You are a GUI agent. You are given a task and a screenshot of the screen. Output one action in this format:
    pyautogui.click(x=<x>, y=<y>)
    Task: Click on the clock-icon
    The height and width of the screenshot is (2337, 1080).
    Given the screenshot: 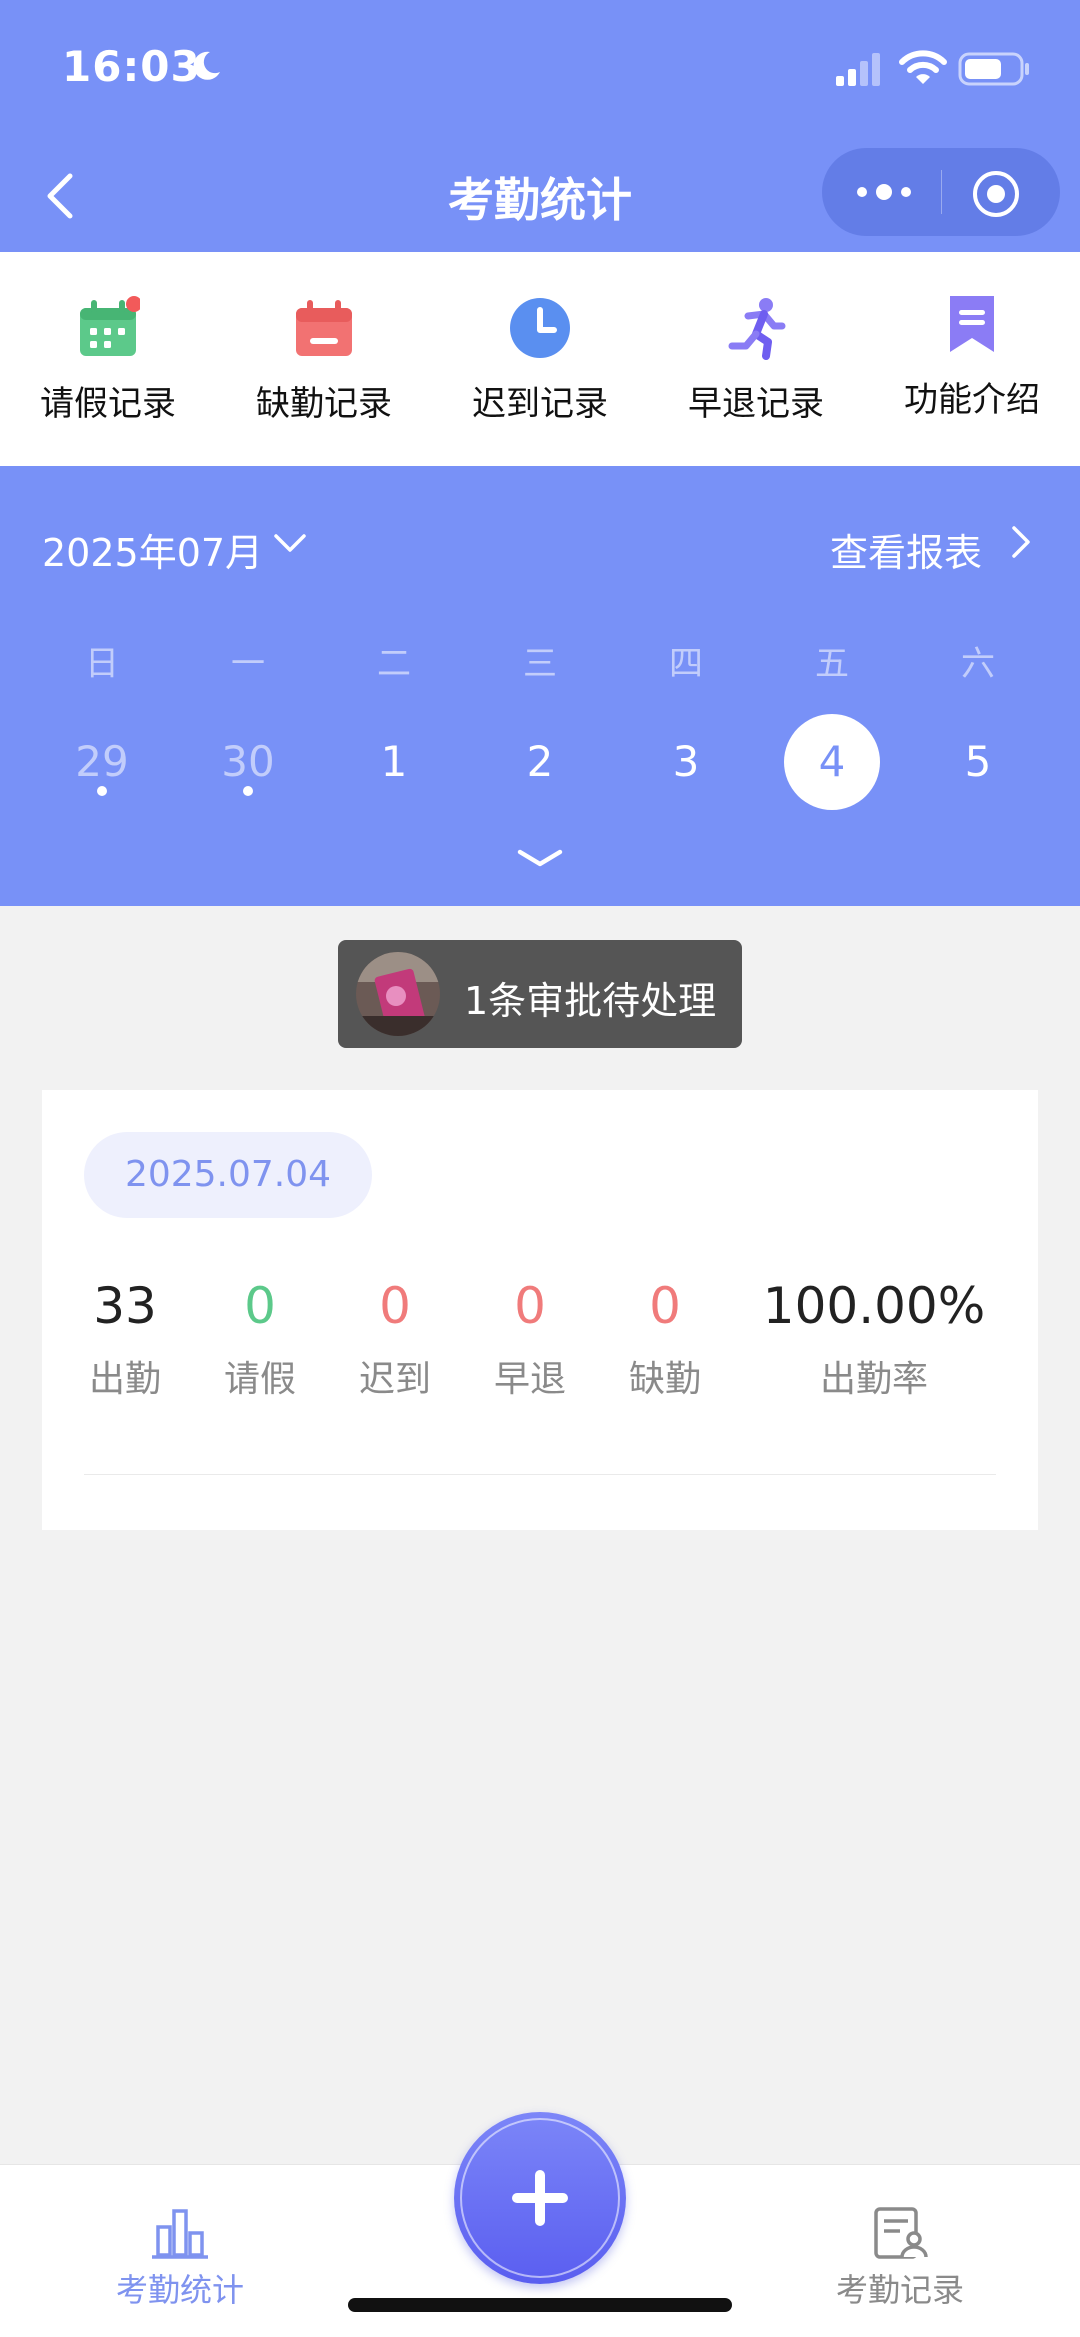 What is the action you would take?
    pyautogui.click(x=540, y=328)
    